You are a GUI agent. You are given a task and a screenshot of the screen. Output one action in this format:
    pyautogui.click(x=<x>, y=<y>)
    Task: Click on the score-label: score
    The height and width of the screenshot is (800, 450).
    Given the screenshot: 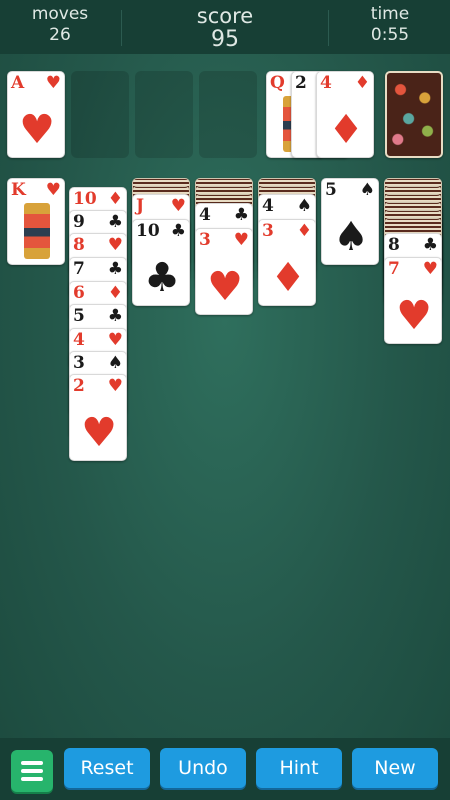 What is the action you would take?
    pyautogui.click(x=225, y=16)
    